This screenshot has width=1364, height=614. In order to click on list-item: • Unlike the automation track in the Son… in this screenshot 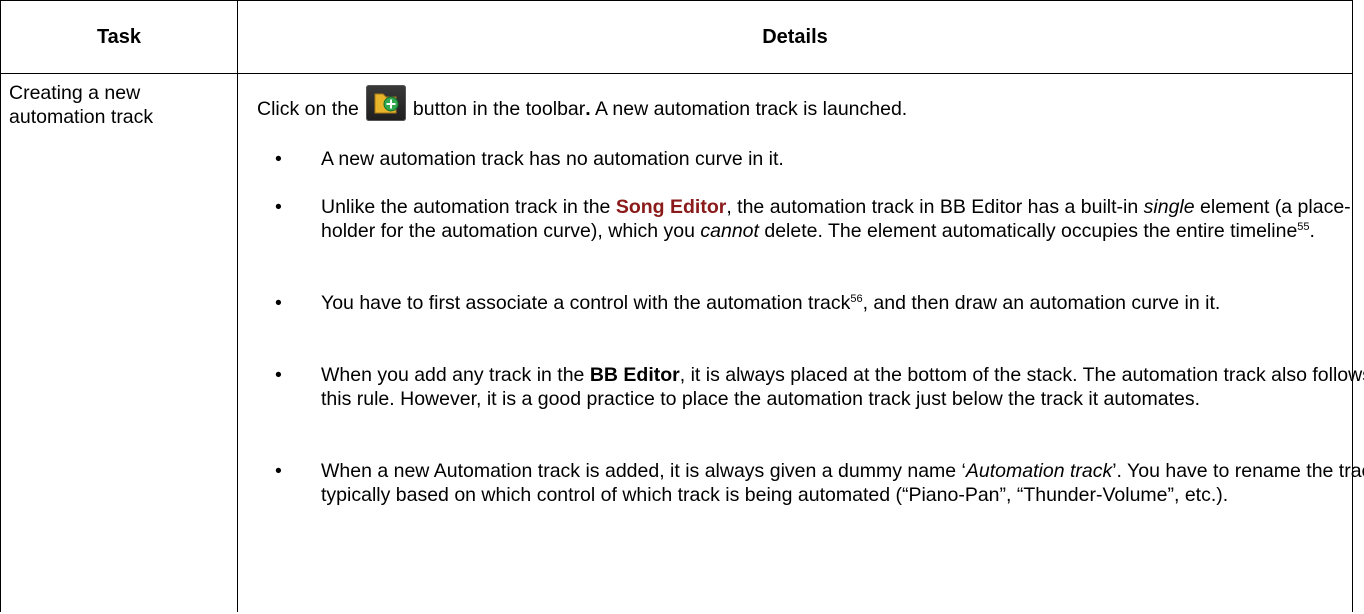, I will do `click(810, 219)`.